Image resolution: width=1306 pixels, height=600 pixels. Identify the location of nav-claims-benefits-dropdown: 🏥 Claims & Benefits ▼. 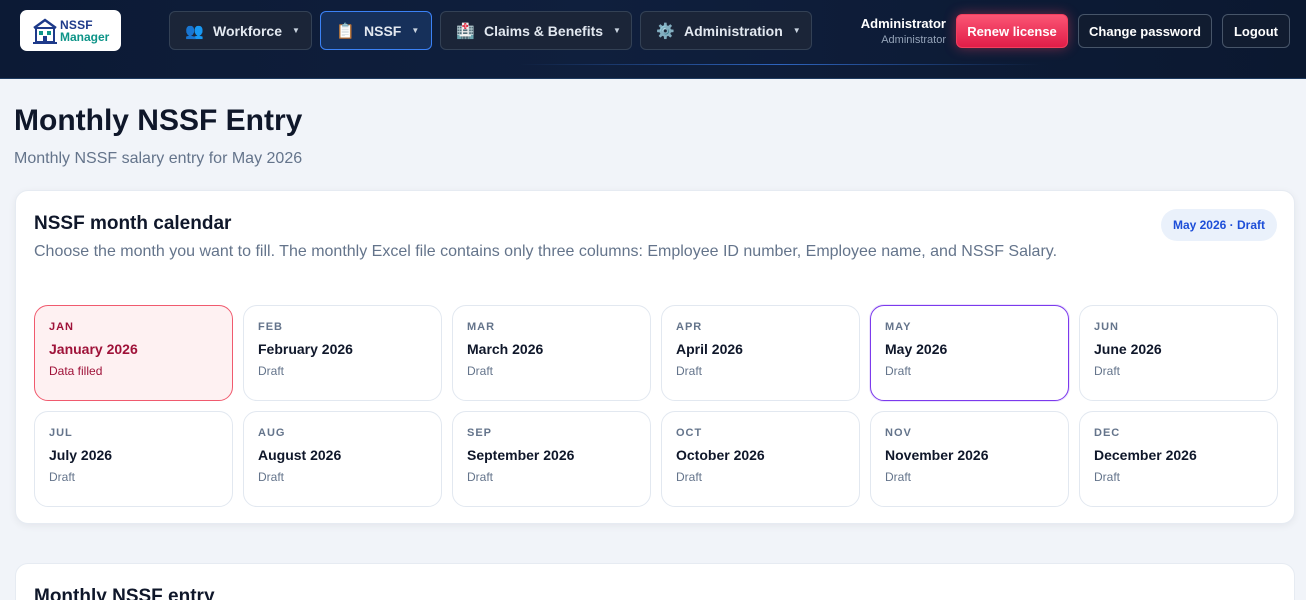
(536, 30).